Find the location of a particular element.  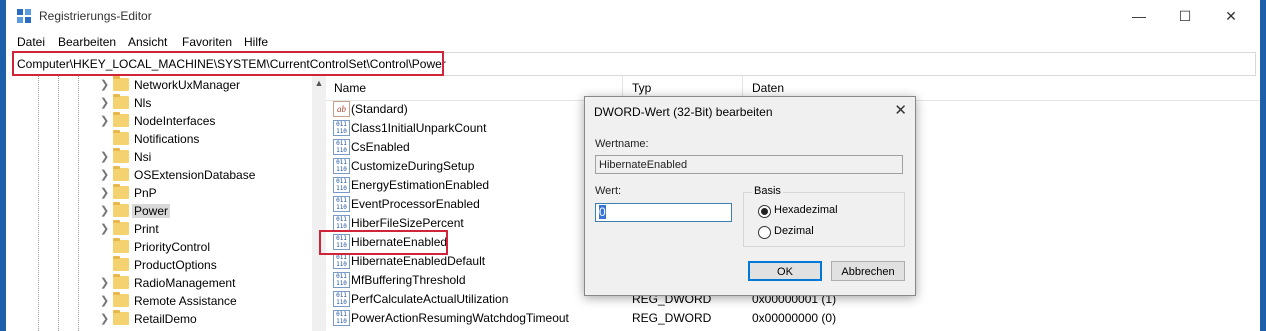

basis-label: Basis is located at coordinates (767, 191).